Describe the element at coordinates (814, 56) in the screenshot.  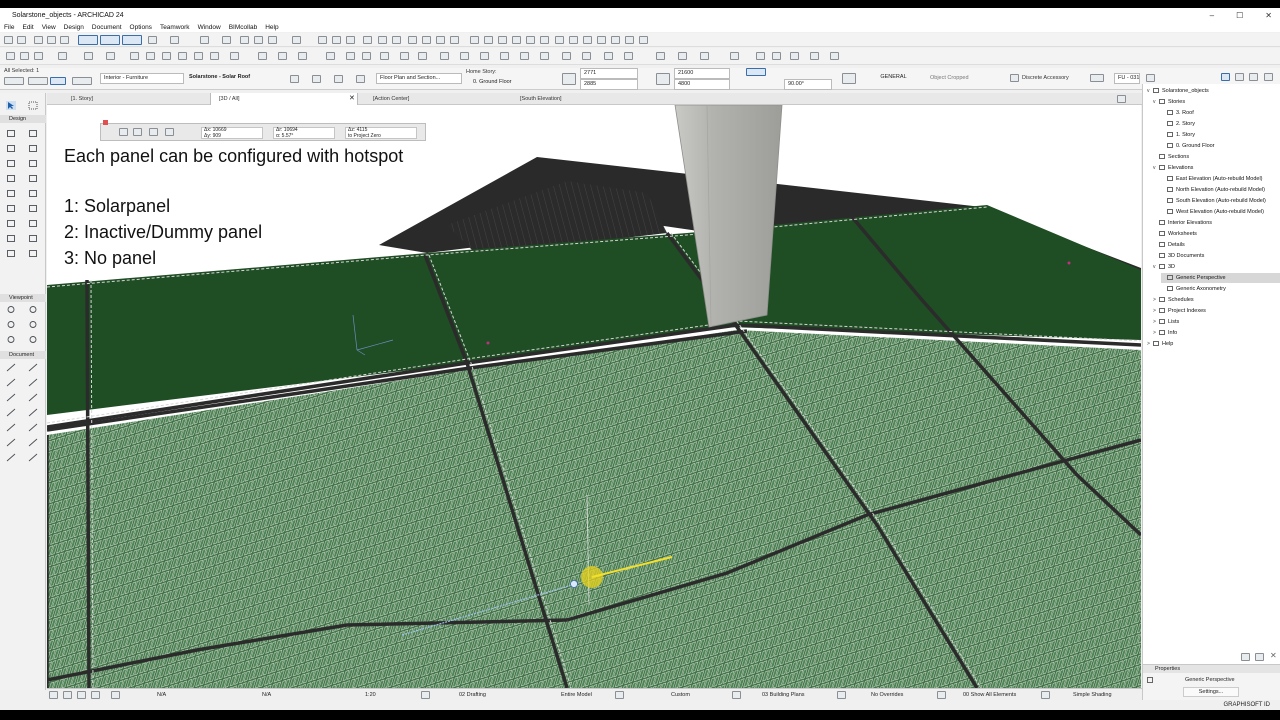
I see `publish-icon` at that location.